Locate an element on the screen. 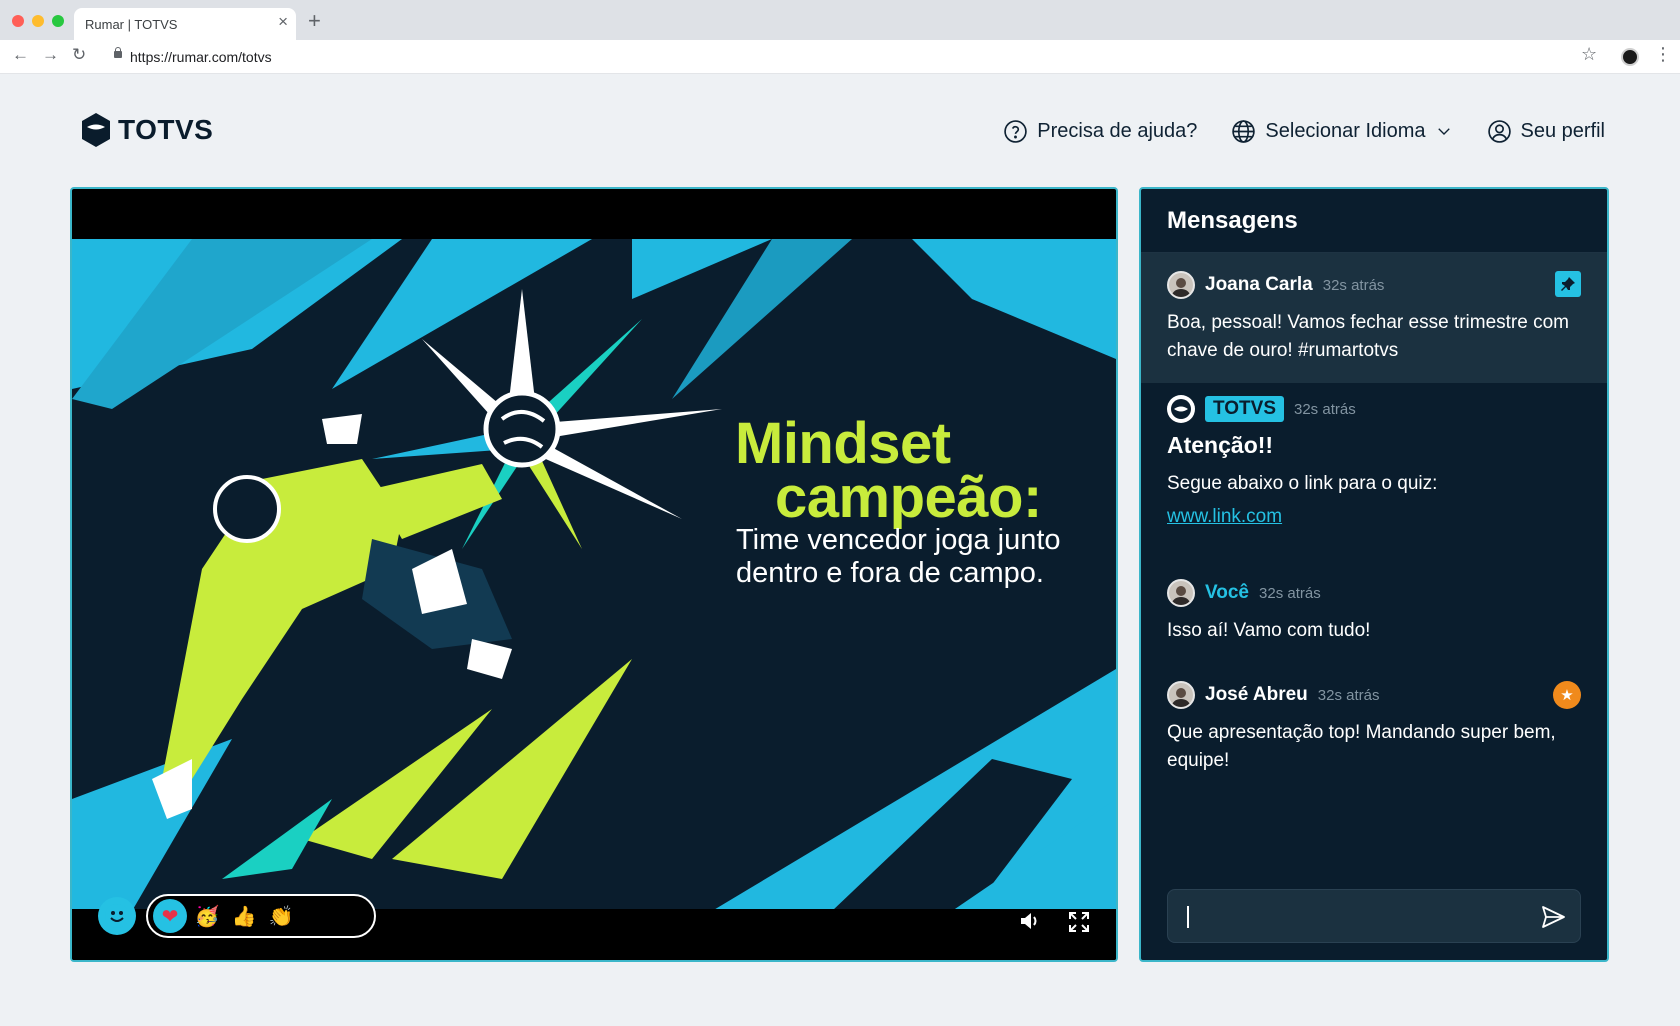  message-author: Você is located at coordinates (1227, 592).